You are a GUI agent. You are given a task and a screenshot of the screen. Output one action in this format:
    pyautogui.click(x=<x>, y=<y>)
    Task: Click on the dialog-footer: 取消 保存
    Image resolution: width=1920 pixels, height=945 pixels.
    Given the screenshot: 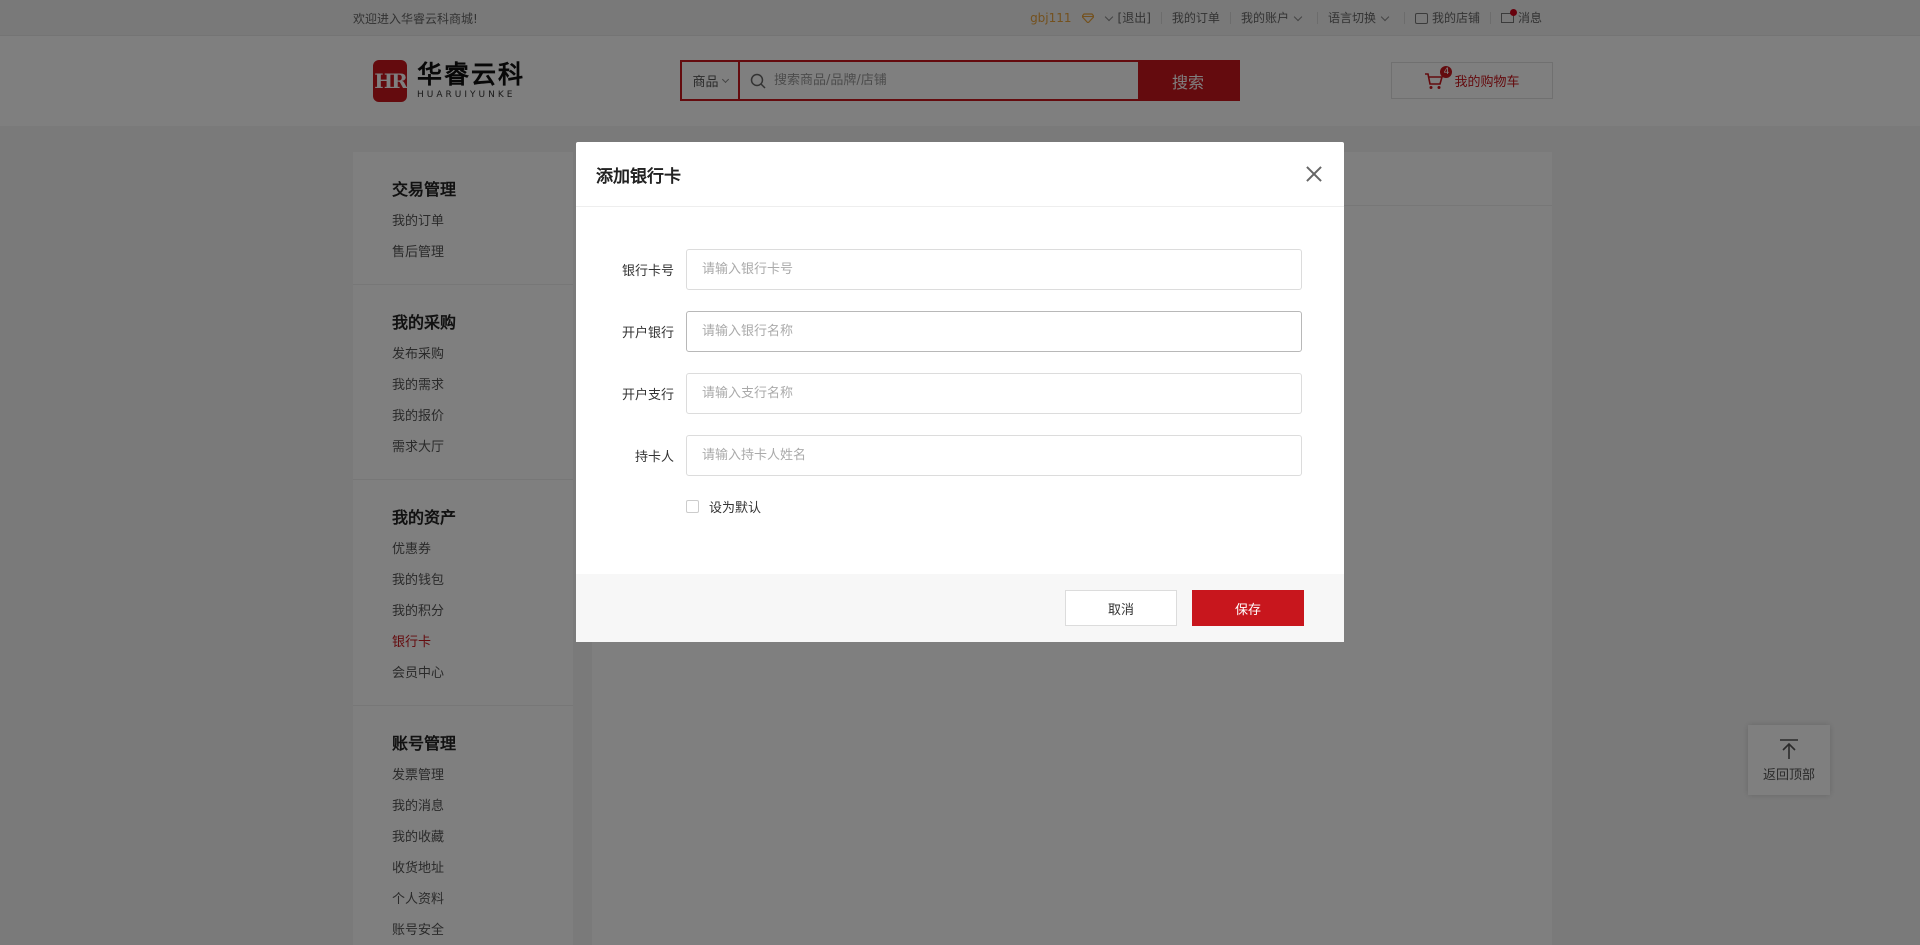 What is the action you would take?
    pyautogui.click(x=960, y=608)
    